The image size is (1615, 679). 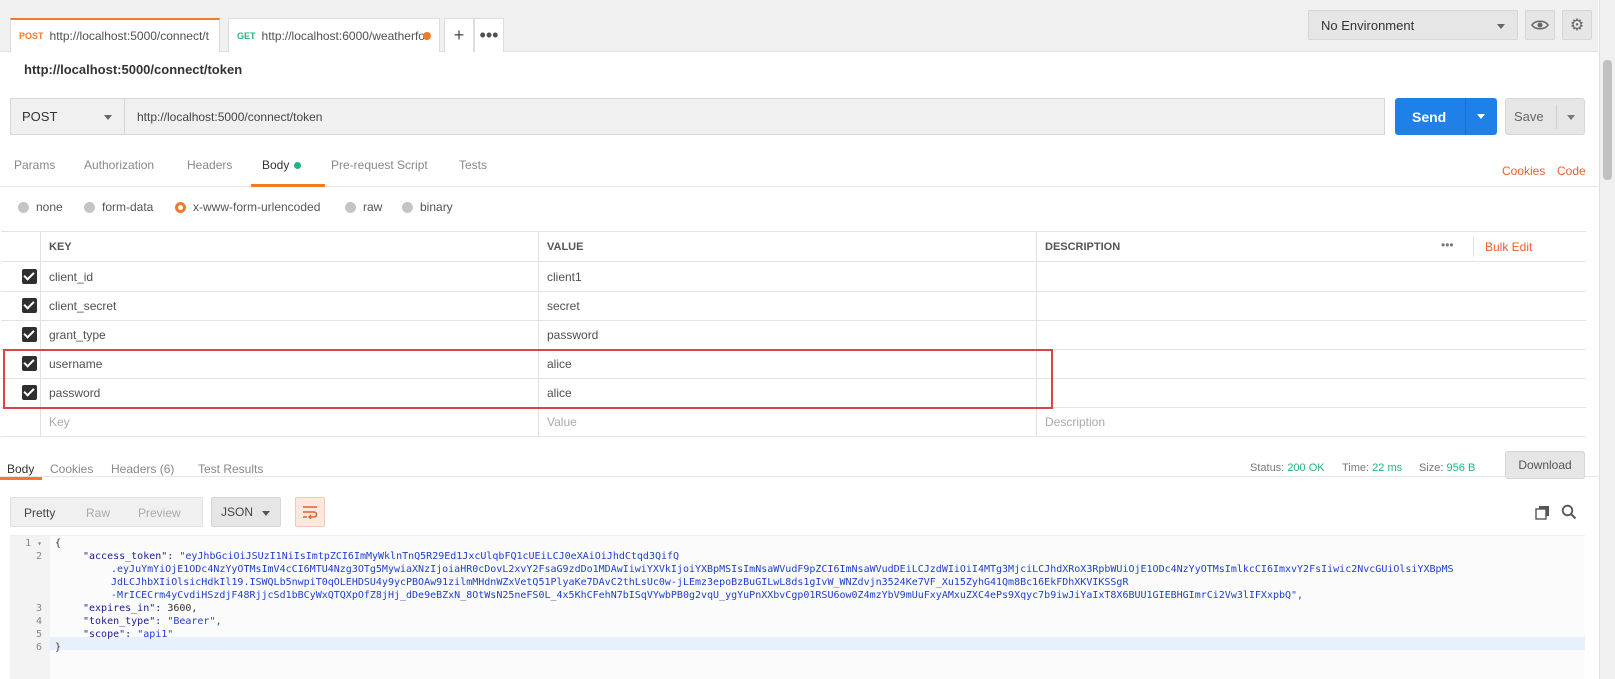 I want to click on response-tab-headers-label: Headers (6), so click(x=143, y=469).